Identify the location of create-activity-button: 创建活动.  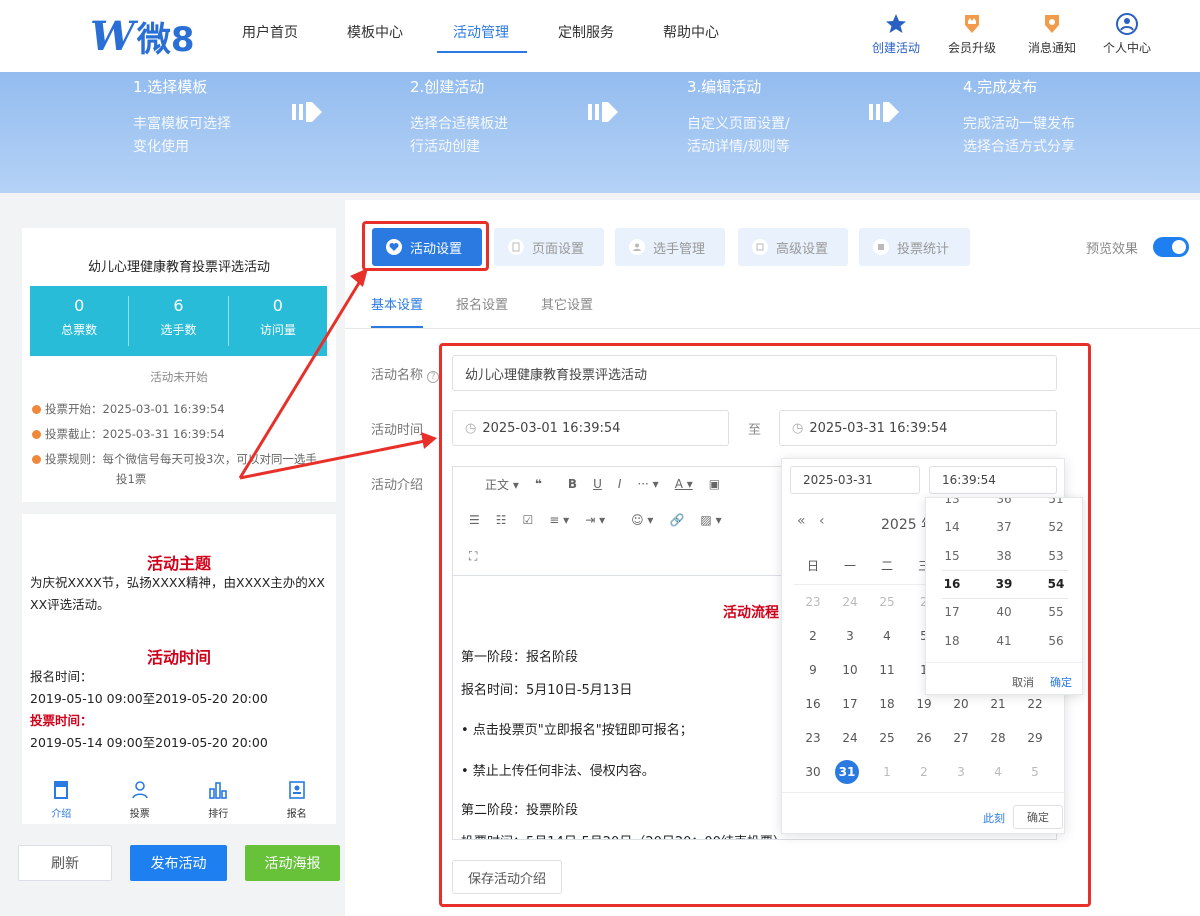
(896, 34).